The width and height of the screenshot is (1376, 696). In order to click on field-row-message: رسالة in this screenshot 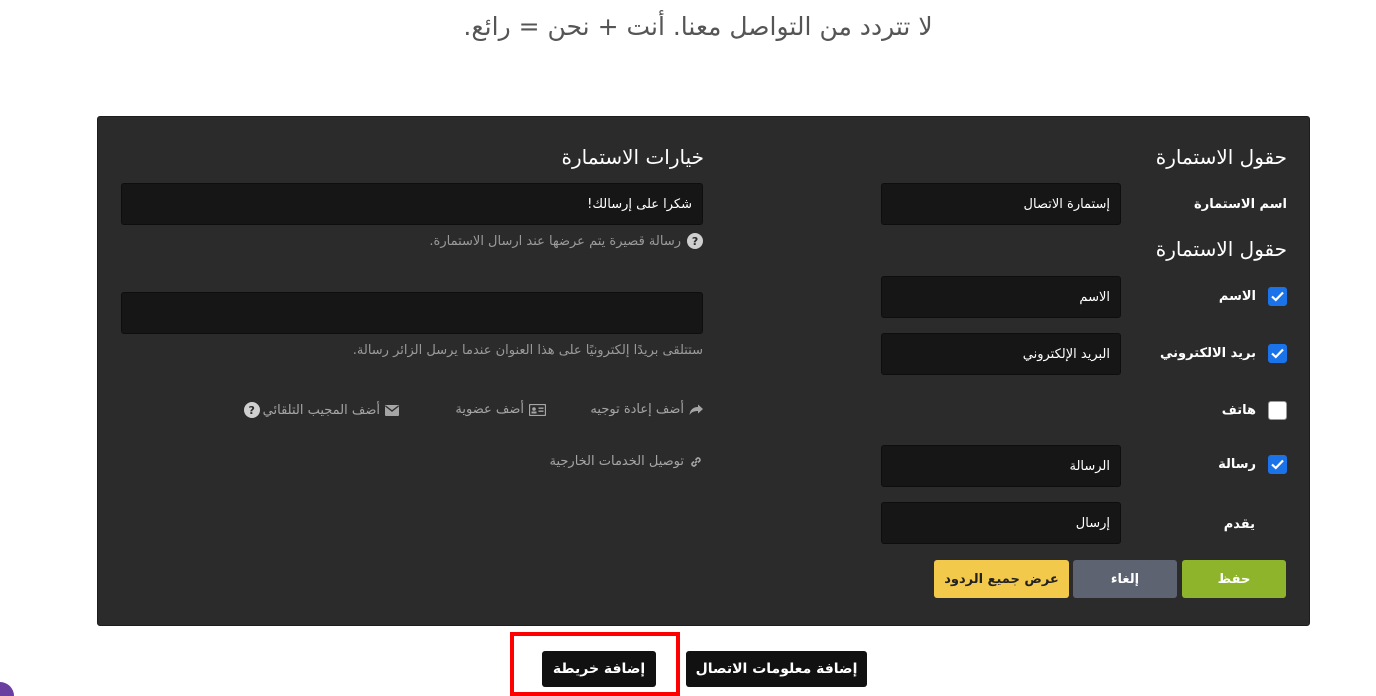, I will do `click(1252, 464)`.